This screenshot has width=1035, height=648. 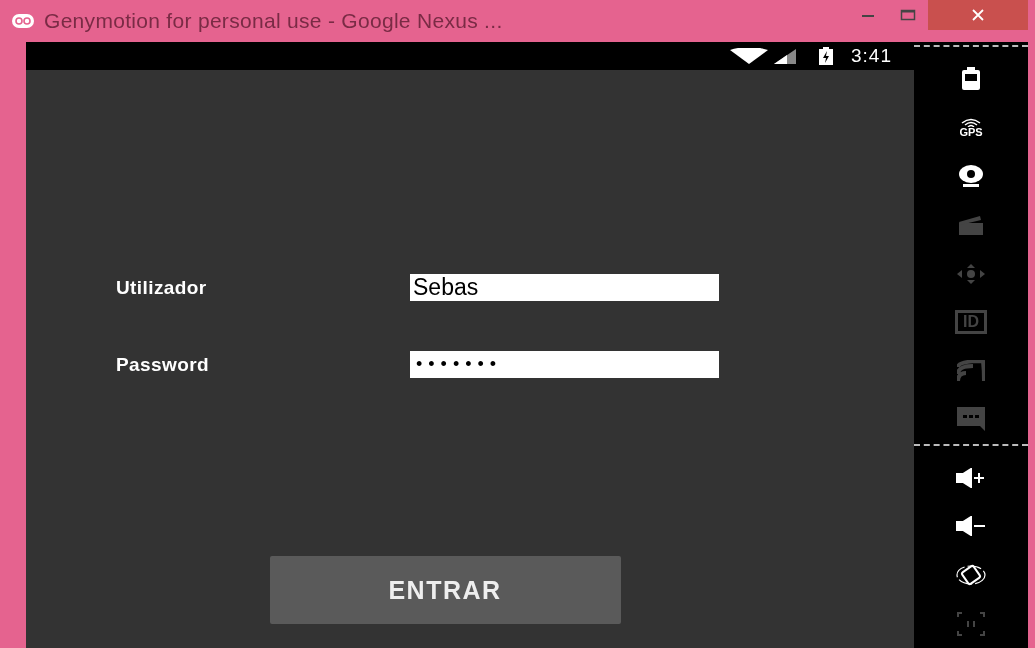 What do you see at coordinates (564, 287) in the screenshot?
I see `username-field: Sebas` at bounding box center [564, 287].